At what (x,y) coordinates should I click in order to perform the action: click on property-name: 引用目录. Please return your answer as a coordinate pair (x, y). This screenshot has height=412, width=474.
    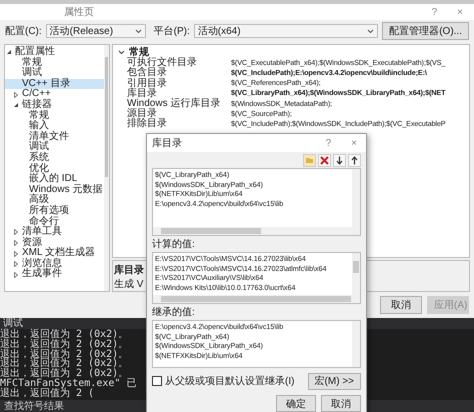
    Looking at the image, I should click on (147, 82).